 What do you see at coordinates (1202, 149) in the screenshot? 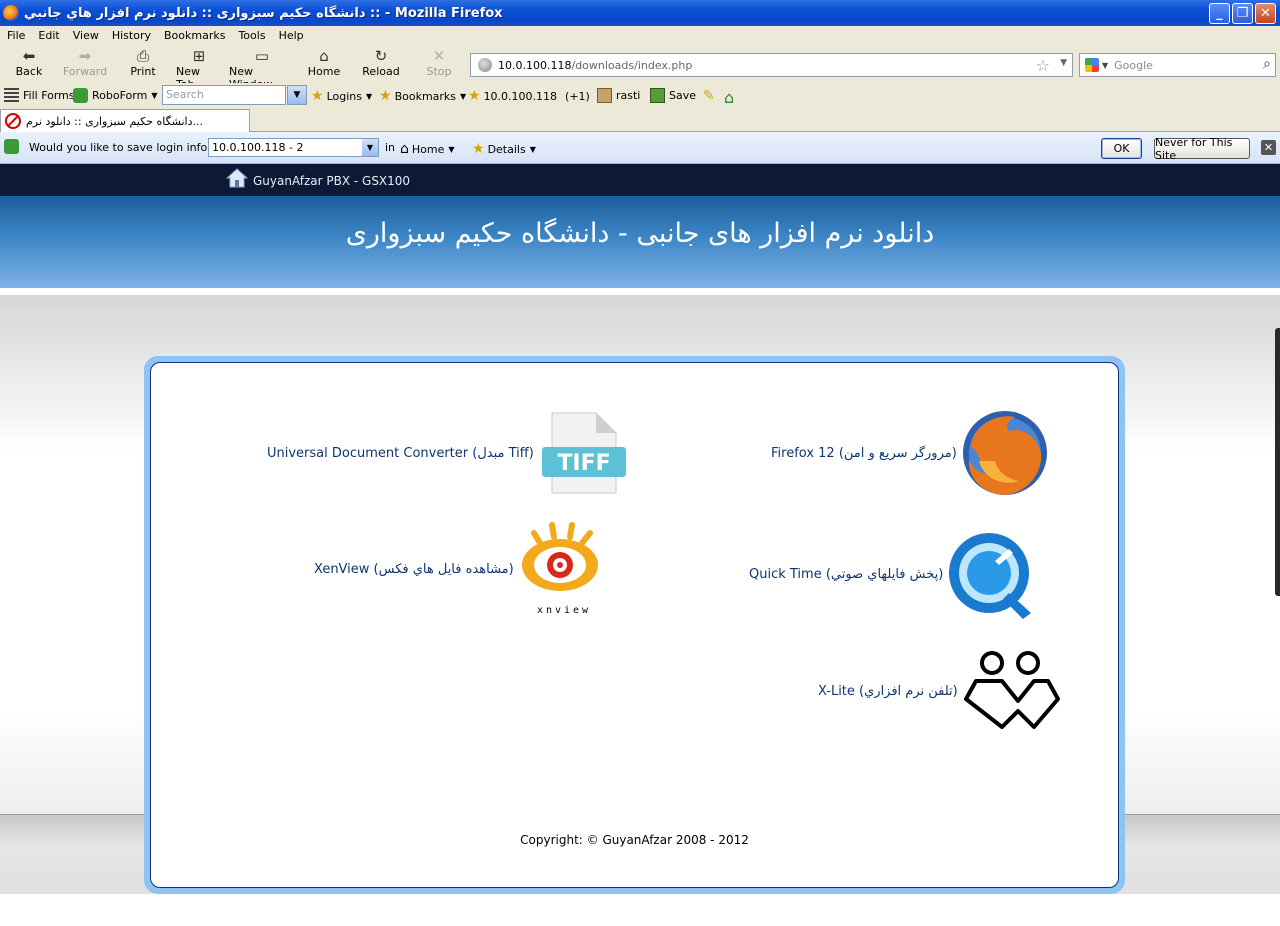
I see `never-for-this-site-button: Never for This Site` at bounding box center [1202, 149].